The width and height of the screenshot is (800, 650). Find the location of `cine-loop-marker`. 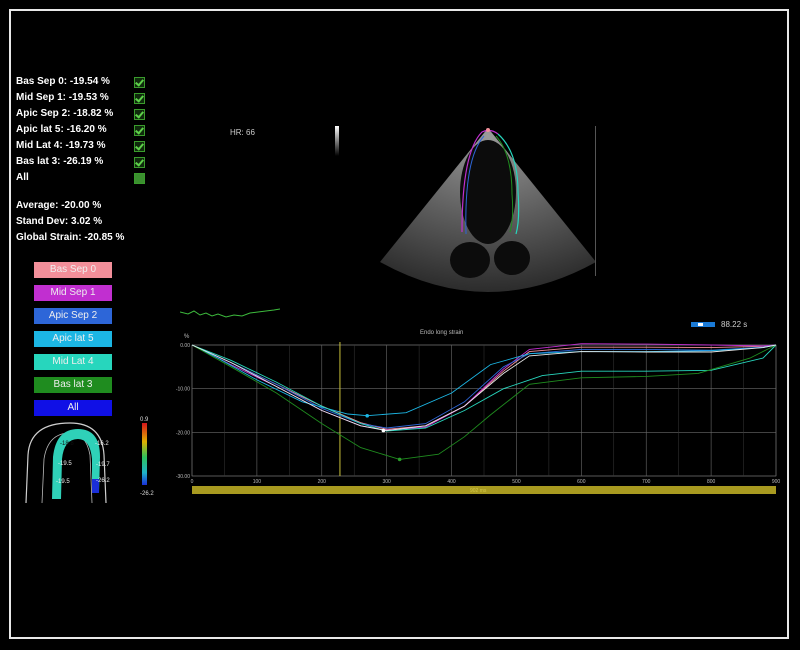

cine-loop-marker is located at coordinates (703, 325).